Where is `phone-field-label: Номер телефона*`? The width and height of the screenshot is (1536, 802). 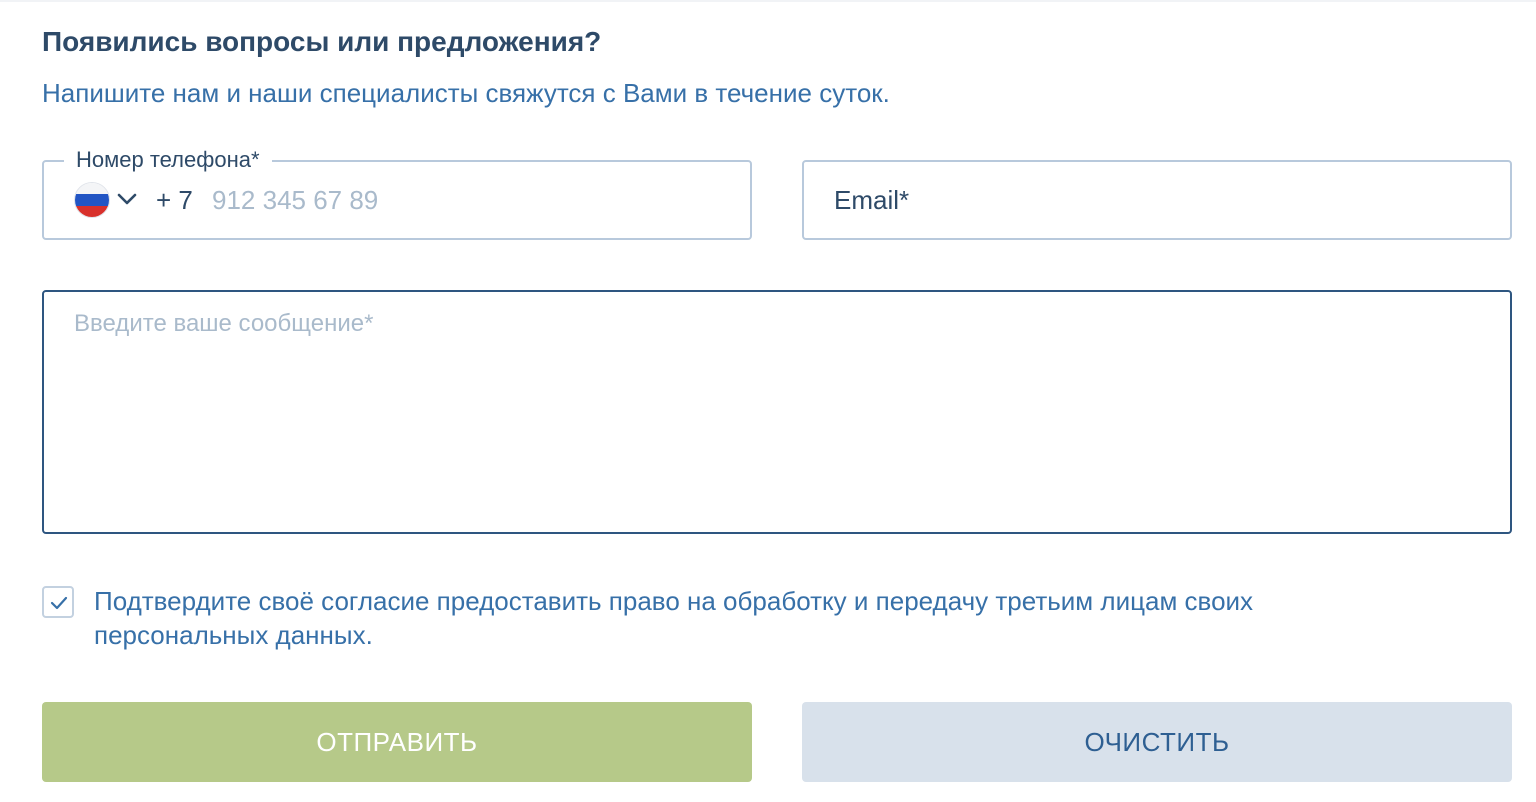 phone-field-label: Номер телефона* is located at coordinates (168, 160).